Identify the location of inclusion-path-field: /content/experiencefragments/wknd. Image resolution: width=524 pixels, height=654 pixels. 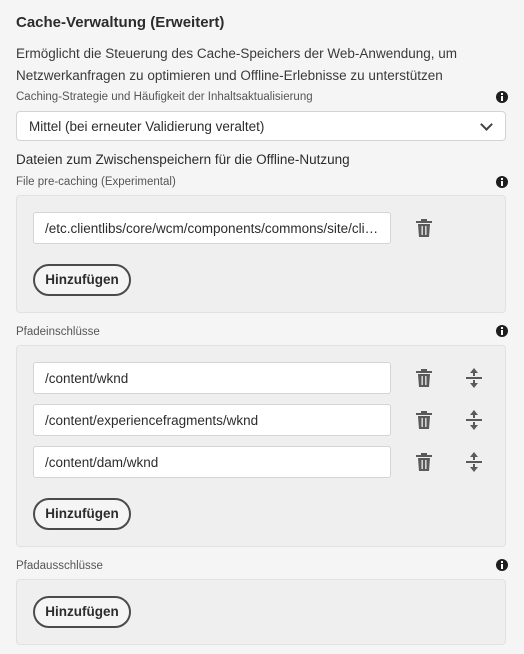
(212, 420).